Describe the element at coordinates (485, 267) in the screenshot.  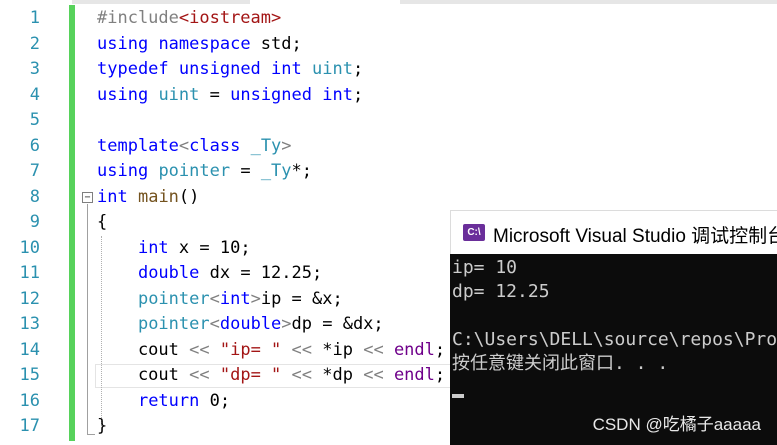
I see `console-output-line: ip= 10` at that location.